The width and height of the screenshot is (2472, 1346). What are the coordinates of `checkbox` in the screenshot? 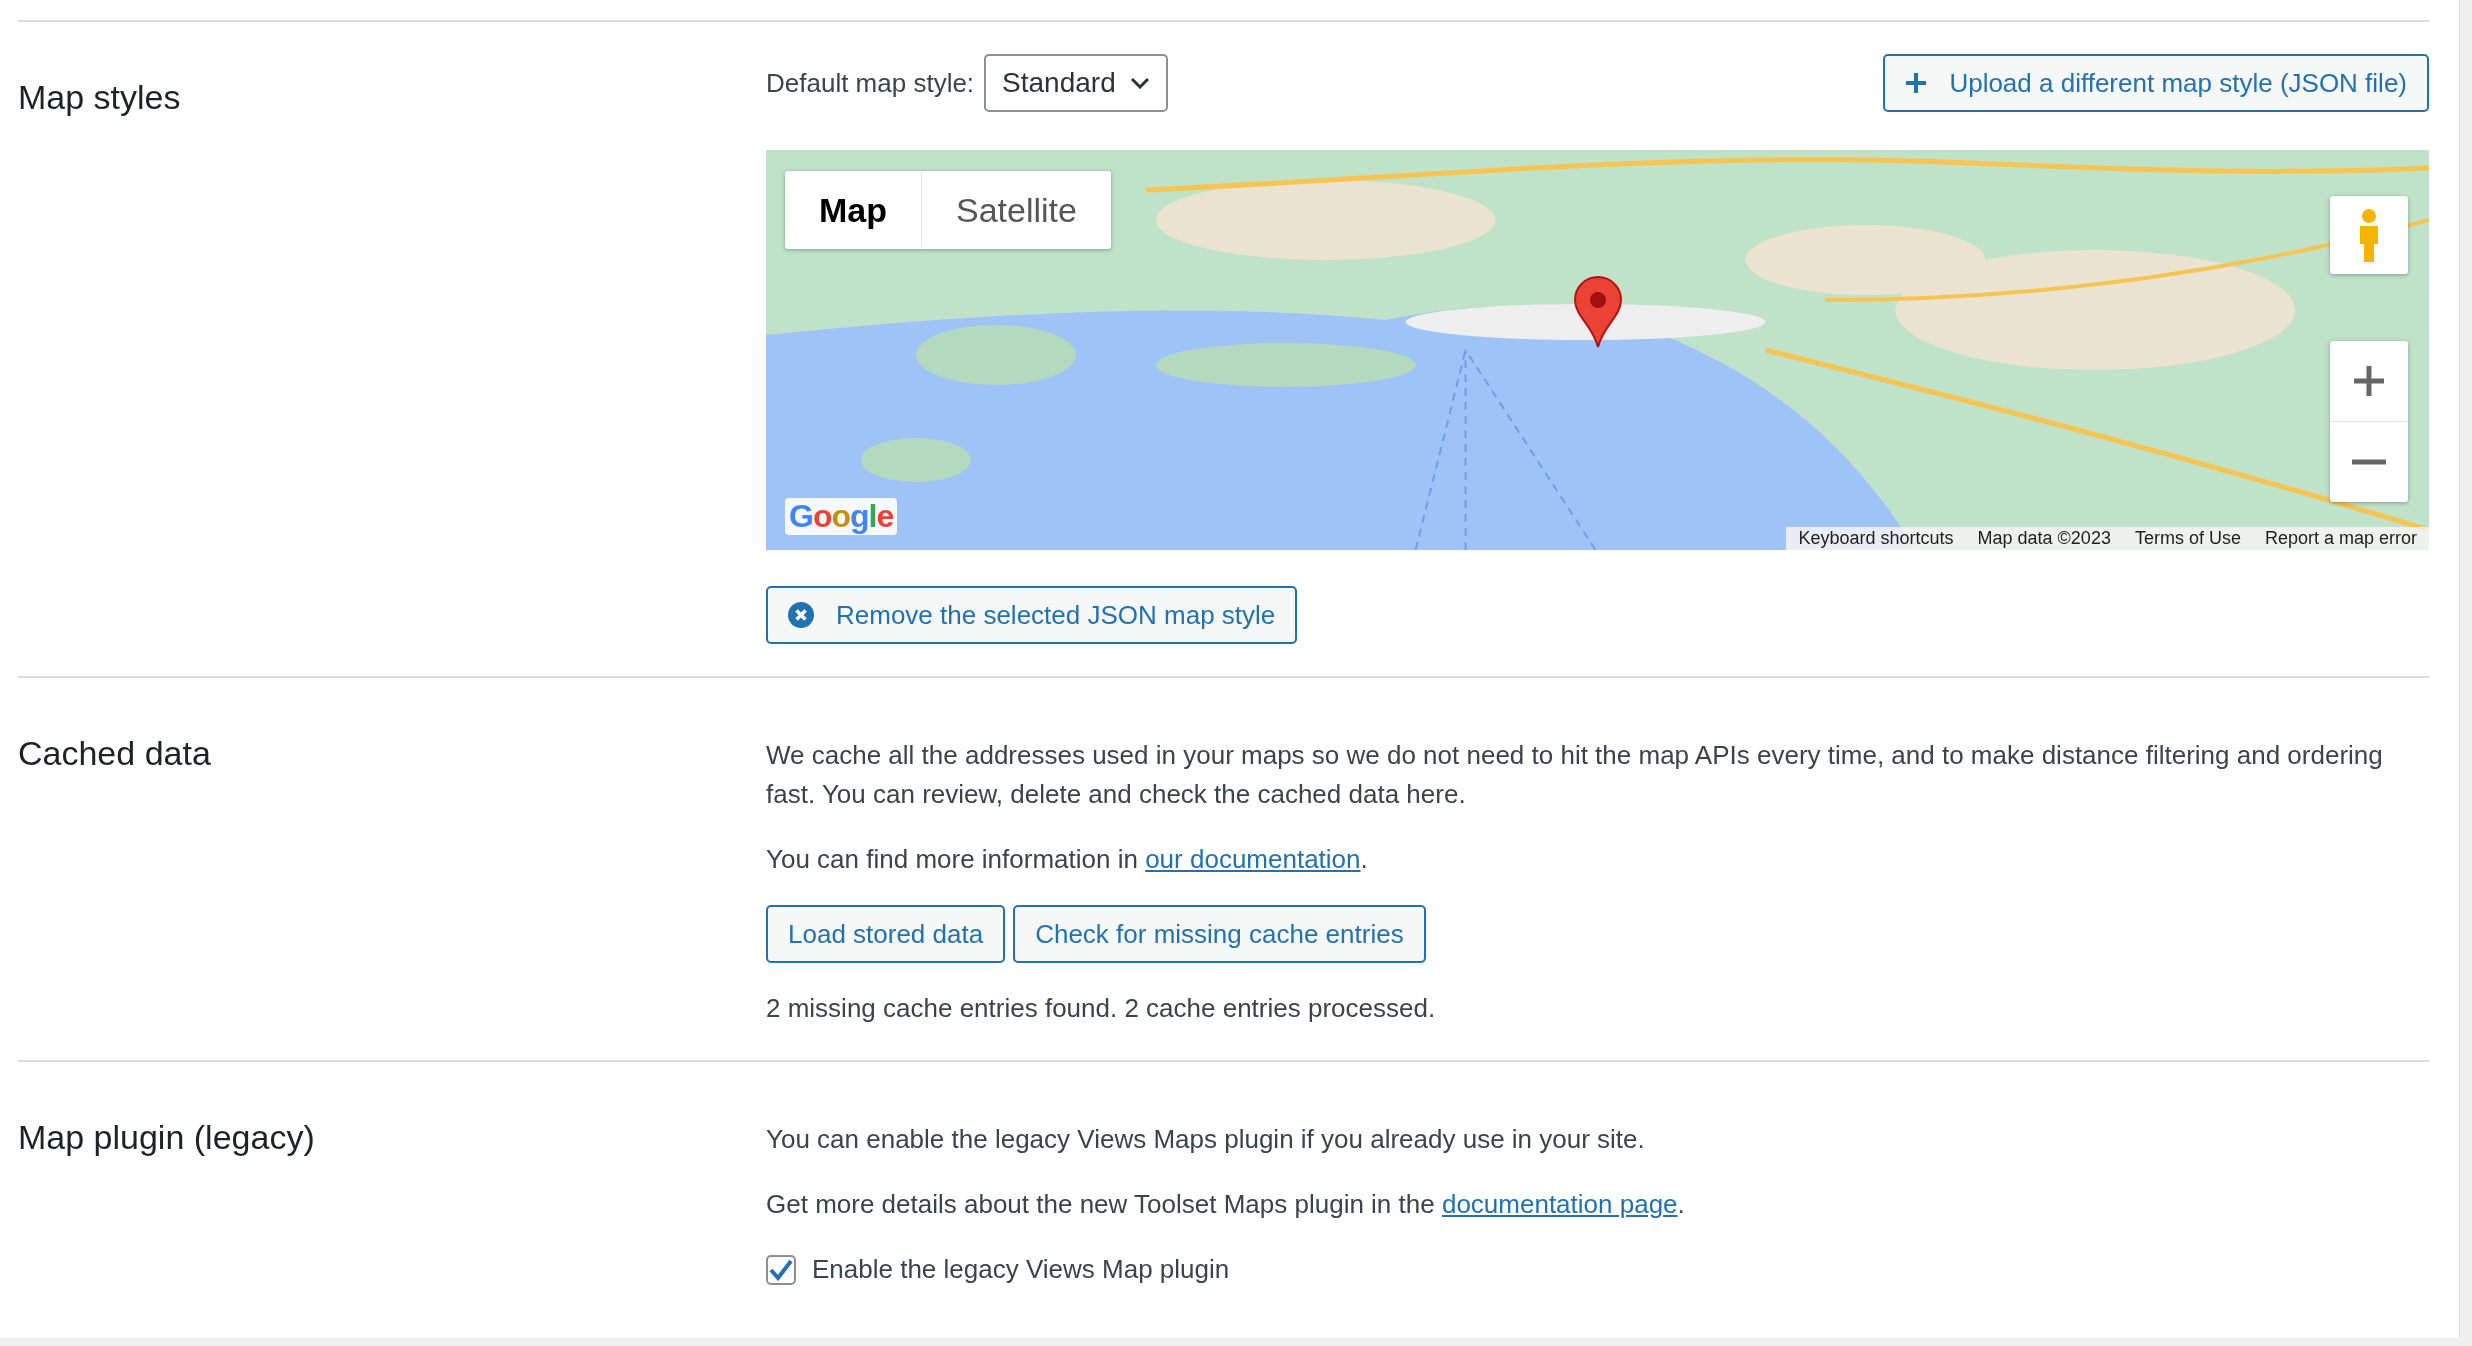 It's located at (781, 1269).